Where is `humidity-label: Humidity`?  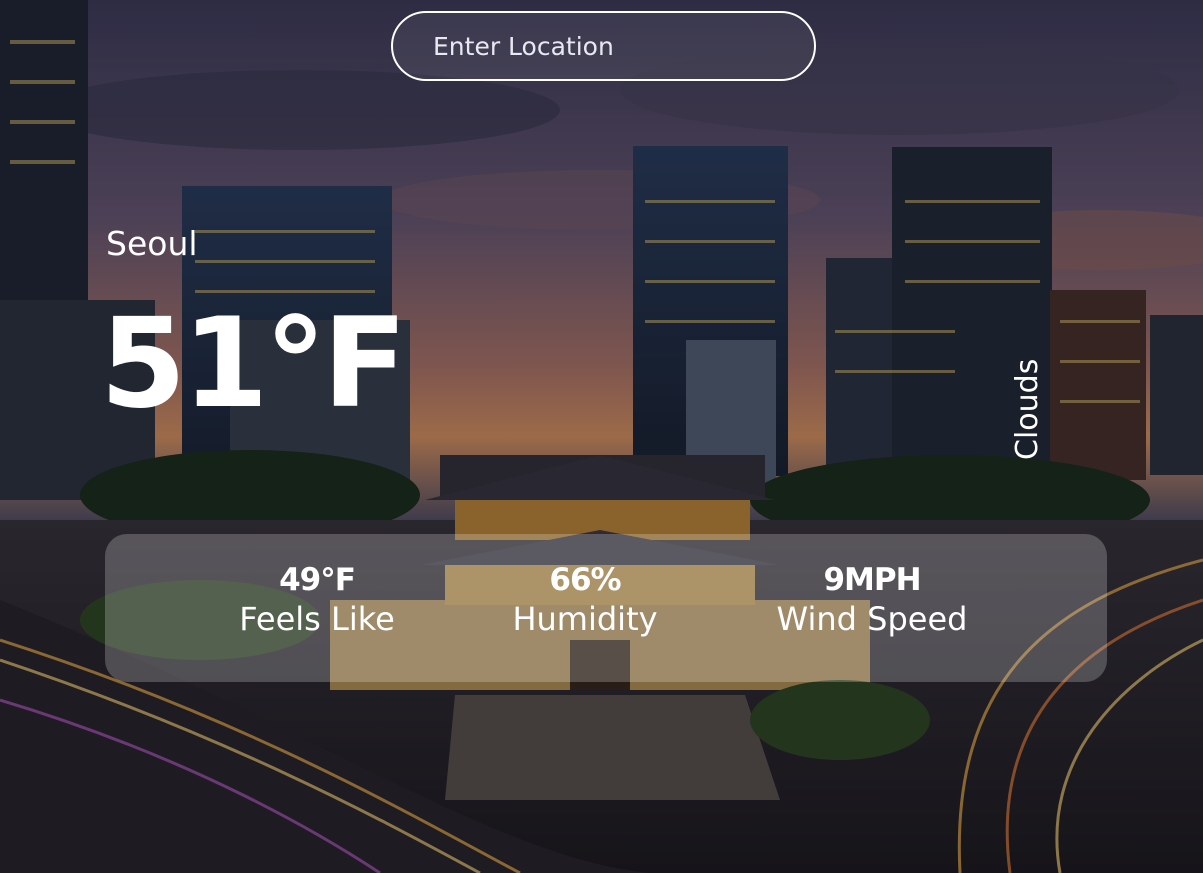
humidity-label: Humidity is located at coordinates (585, 619).